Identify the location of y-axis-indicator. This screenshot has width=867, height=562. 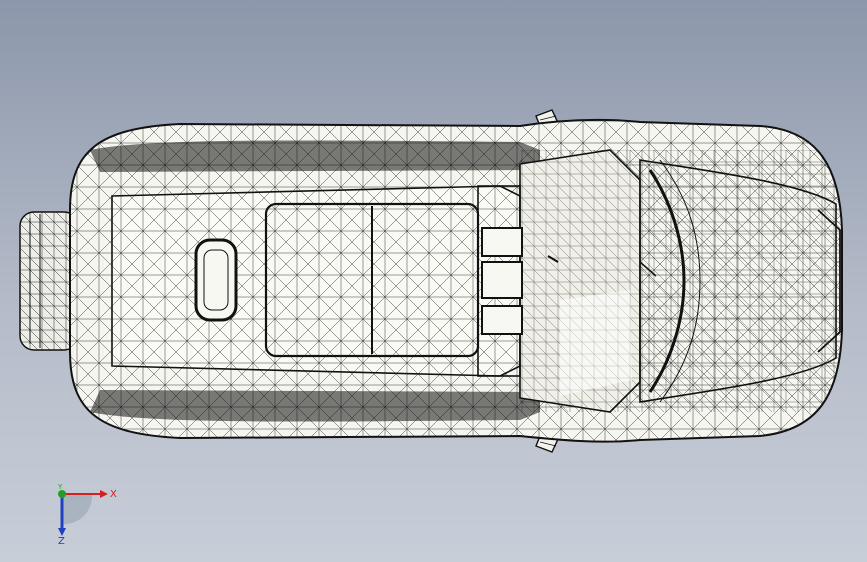
(62, 494).